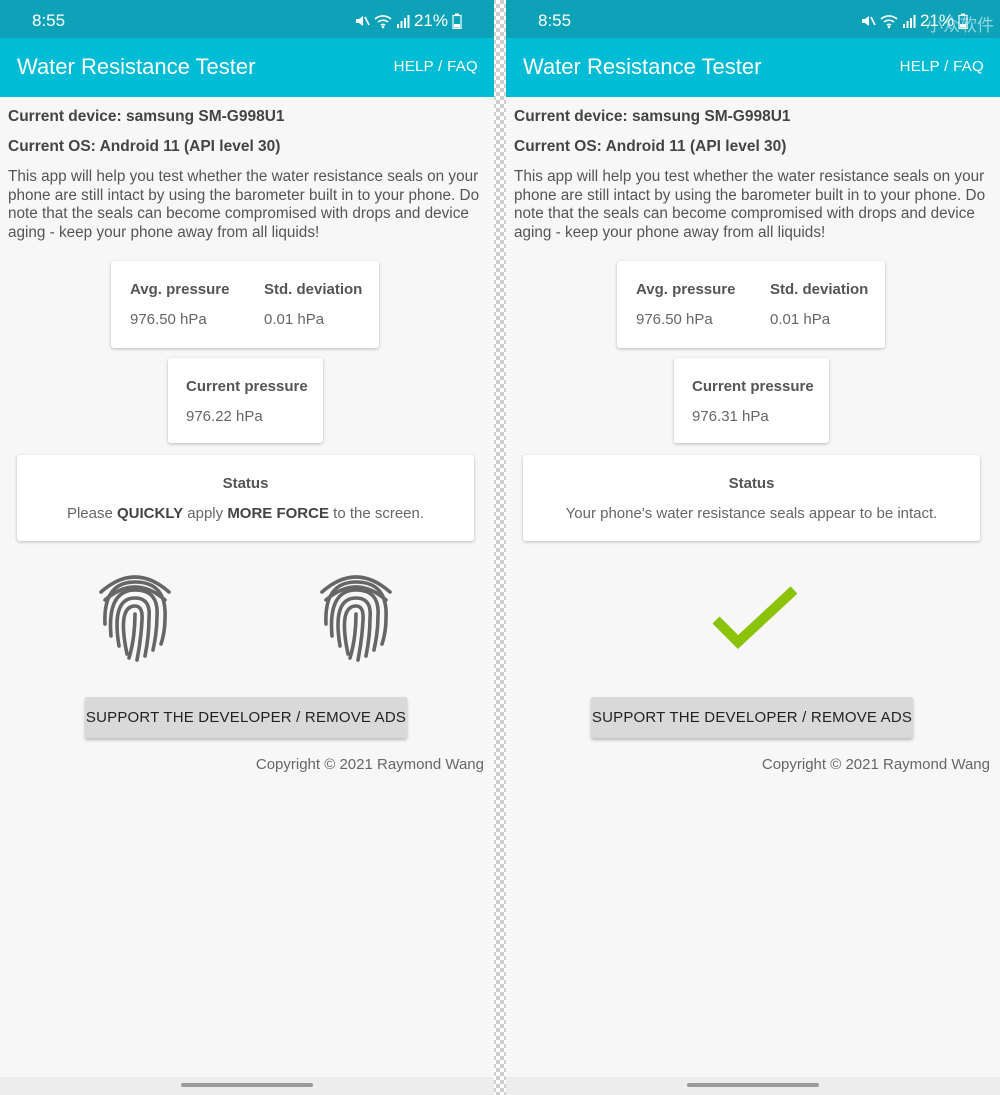 This screenshot has height=1095, width=1000. What do you see at coordinates (457, 21) in the screenshot?
I see `battery-icon` at bounding box center [457, 21].